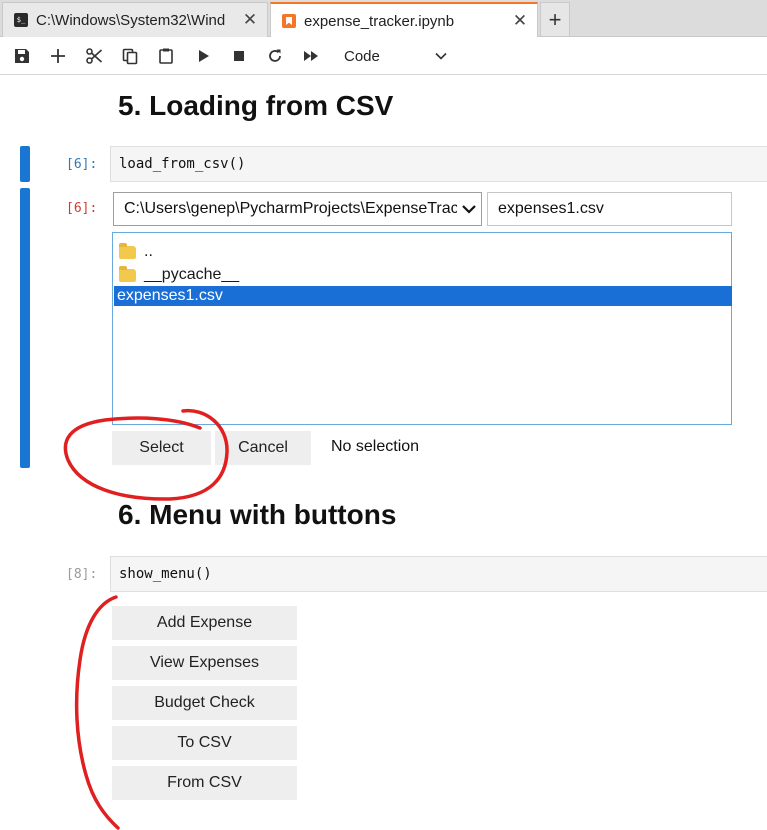 The height and width of the screenshot is (830, 767). What do you see at coordinates (22, 56) in the screenshot?
I see `save-icon` at bounding box center [22, 56].